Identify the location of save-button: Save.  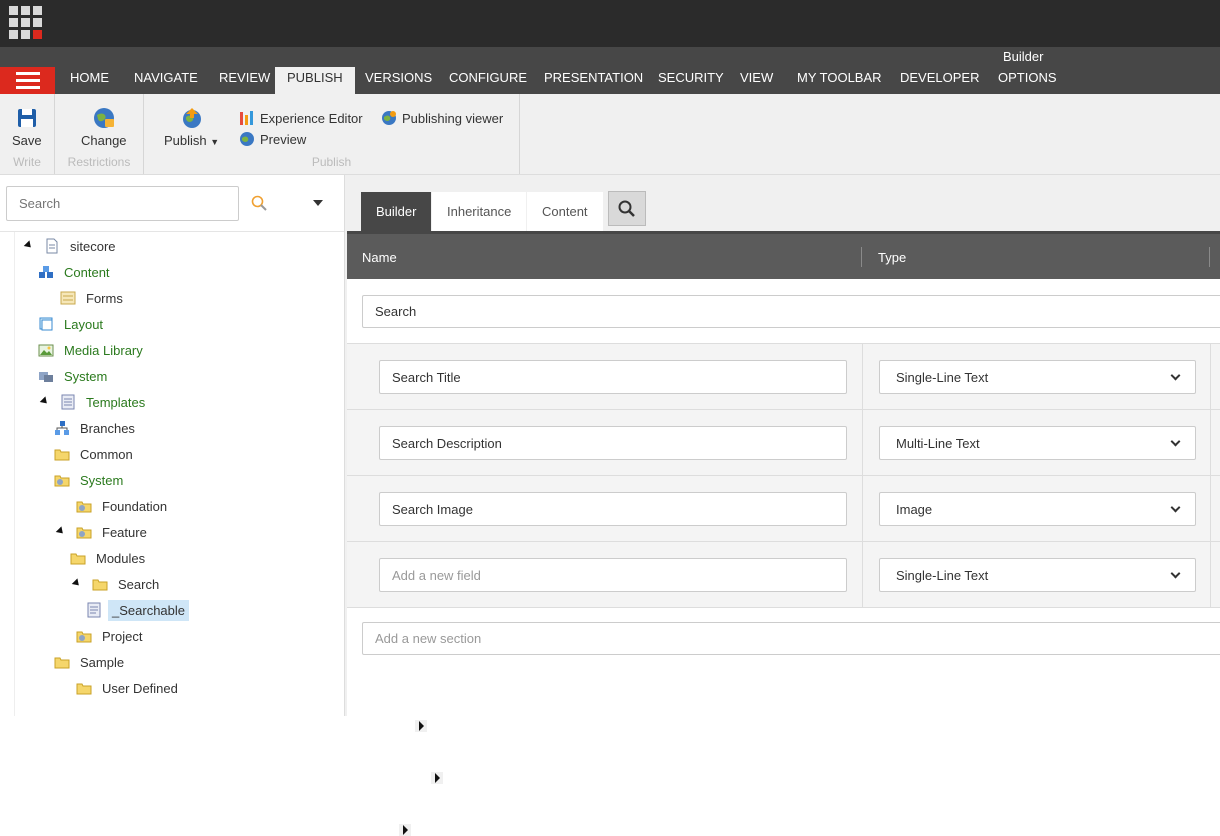
(27, 127).